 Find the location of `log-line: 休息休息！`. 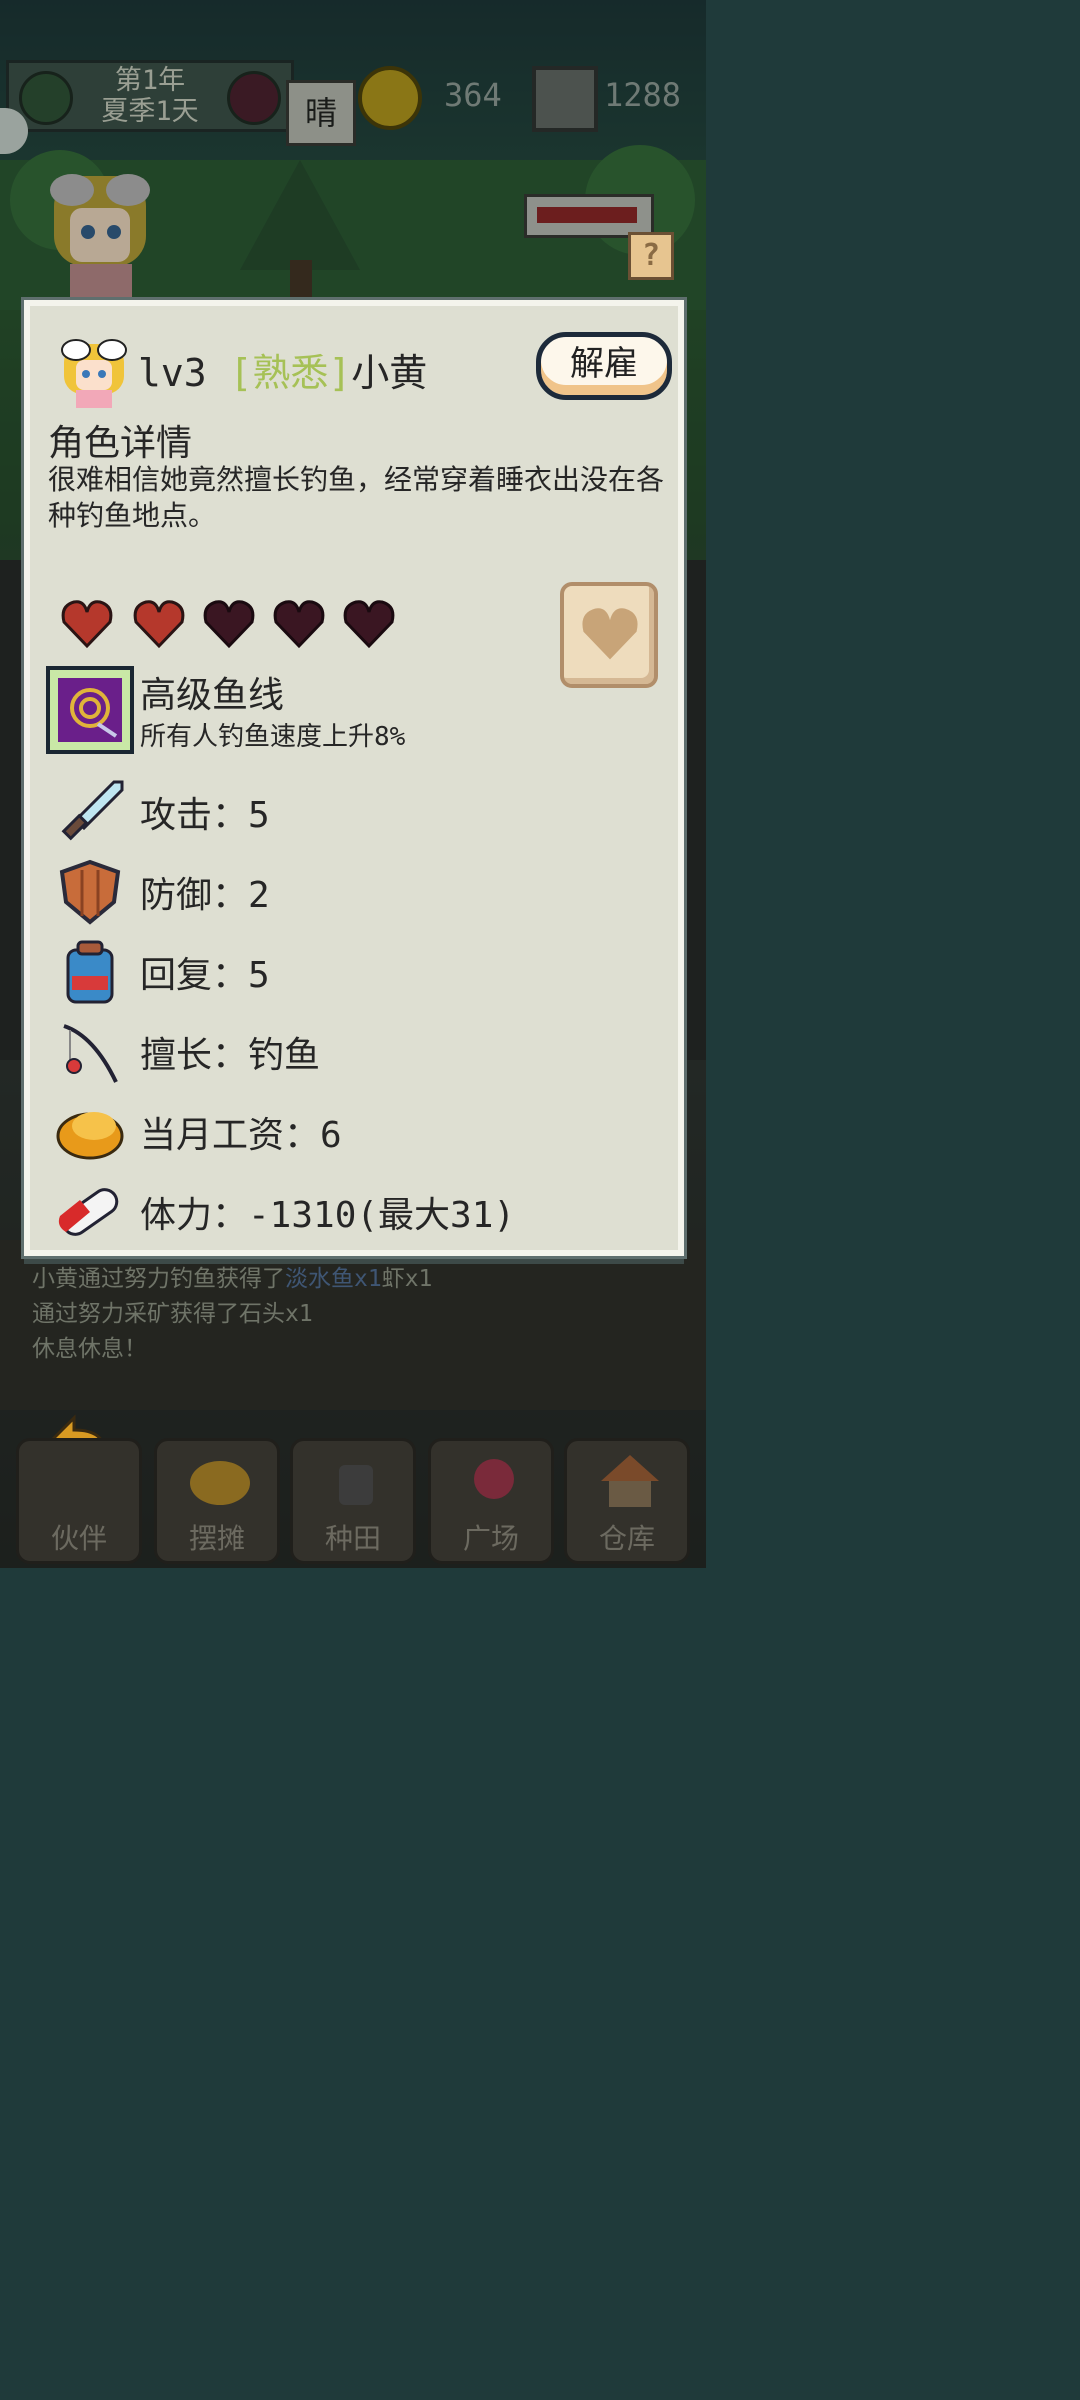

log-line: 休息休息！ is located at coordinates (89, 1349).